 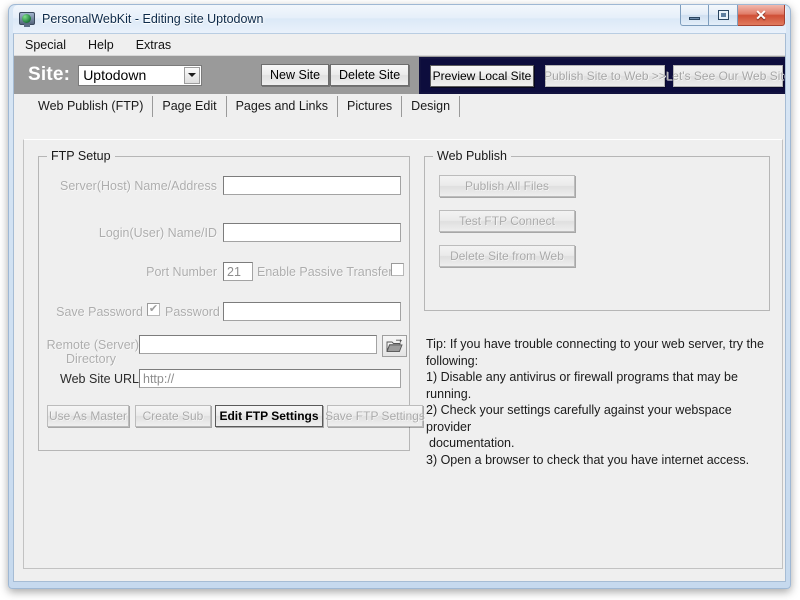 What do you see at coordinates (605, 75) in the screenshot?
I see `publish-site-to-web-button: Publish Site to Web >>` at bounding box center [605, 75].